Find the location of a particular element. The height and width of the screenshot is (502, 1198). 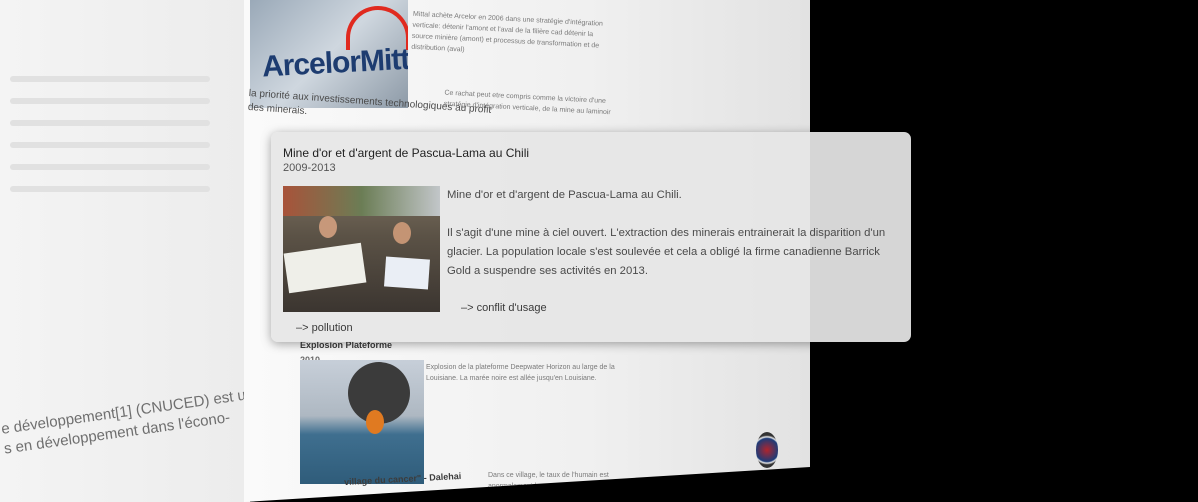

oil-platform-explosion-image is located at coordinates (362, 422).